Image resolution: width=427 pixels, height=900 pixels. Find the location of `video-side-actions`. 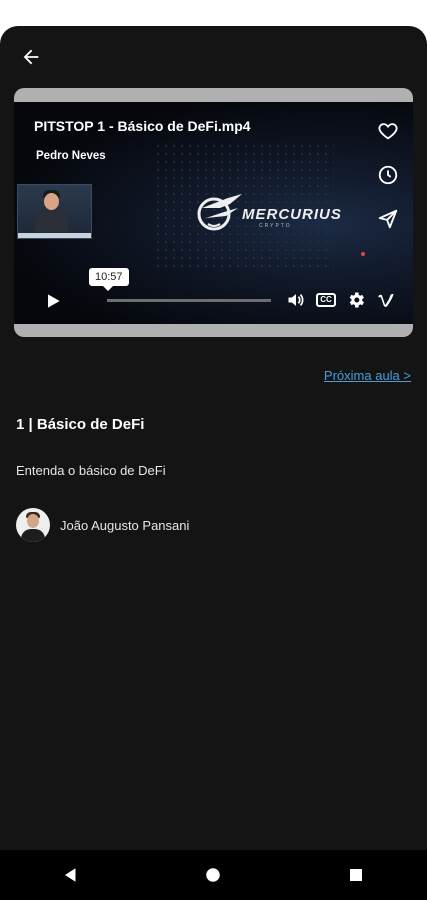

video-side-actions is located at coordinates (388, 175).